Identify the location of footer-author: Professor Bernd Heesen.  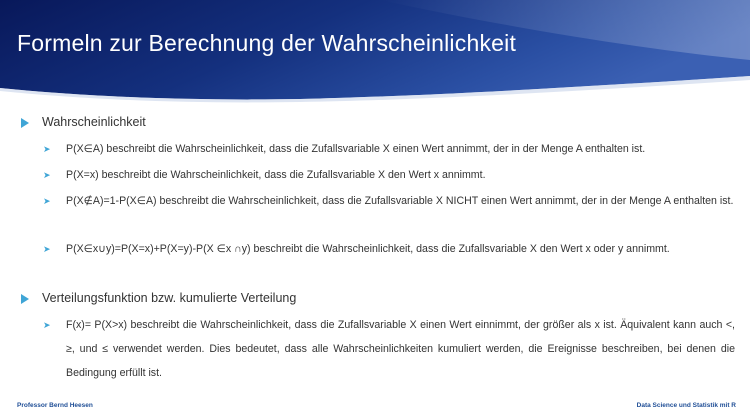
(55, 405).